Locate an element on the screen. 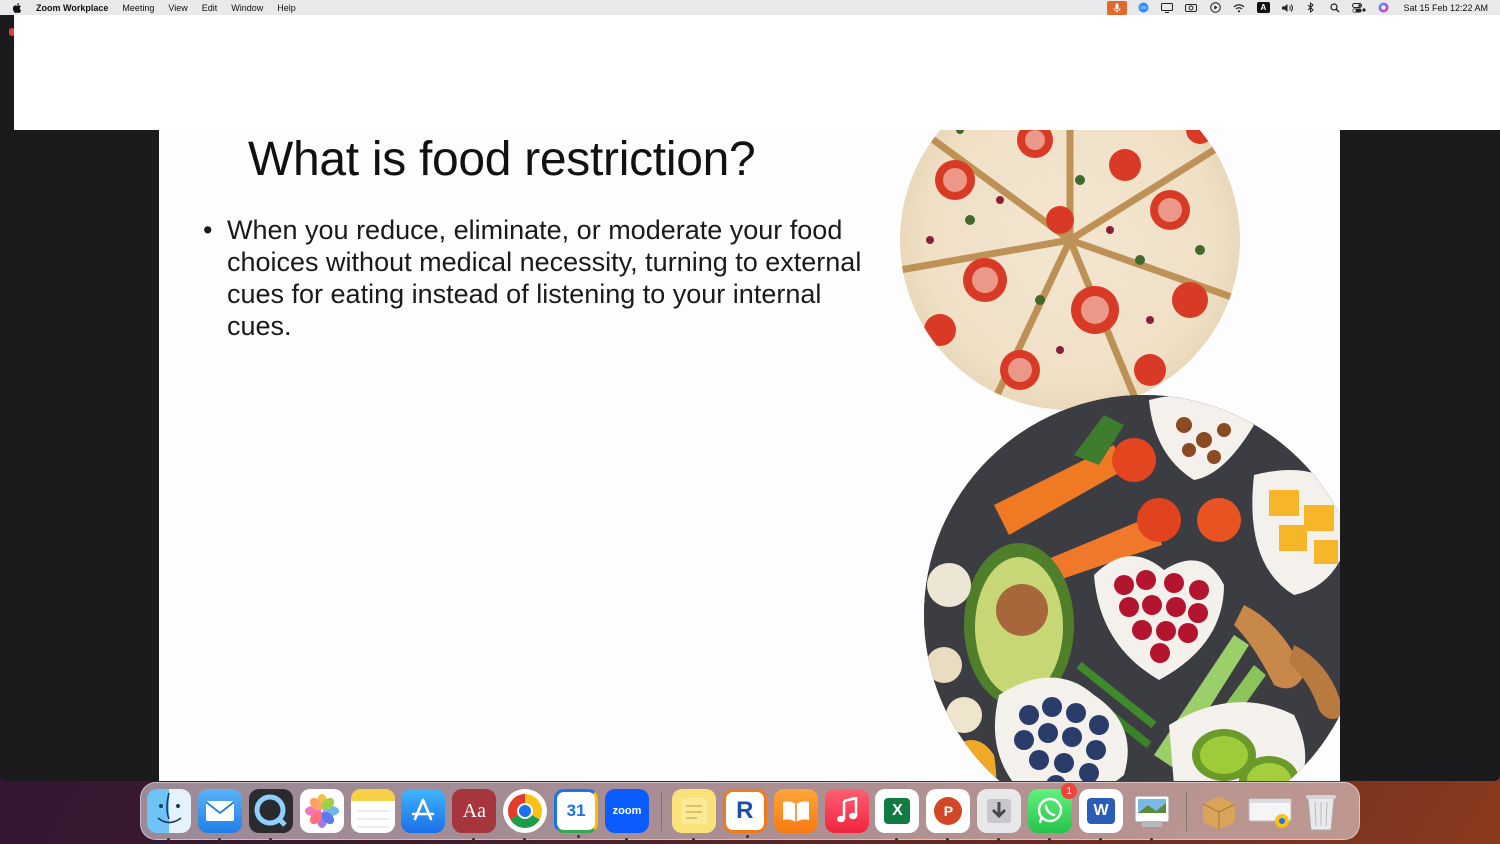 This screenshot has height=844, width=1500. dock-separator is located at coordinates (661, 811).